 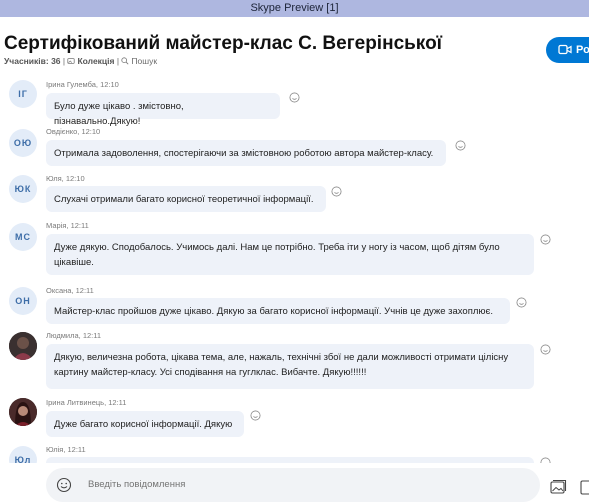 I want to click on participants-count: Учасників: 36, so click(x=32, y=61).